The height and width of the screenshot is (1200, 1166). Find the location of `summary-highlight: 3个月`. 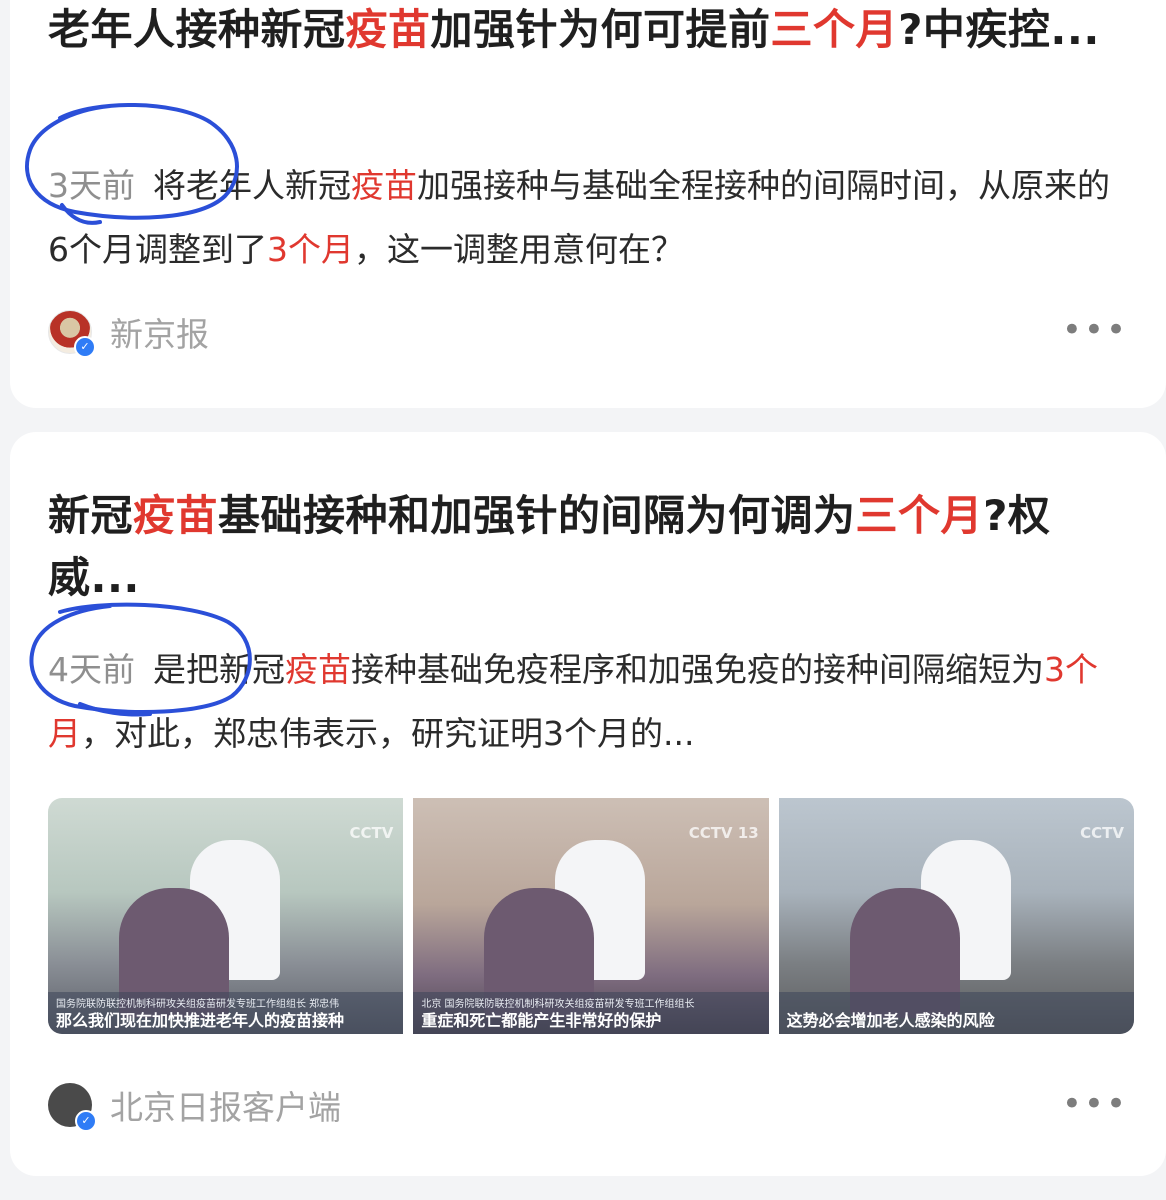

summary-highlight: 3个月 is located at coordinates (310, 249).